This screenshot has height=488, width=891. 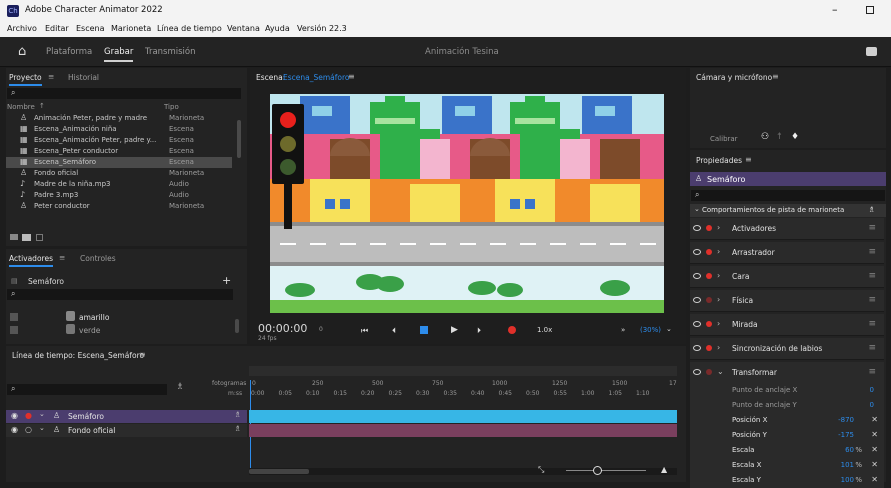 What do you see at coordinates (98, 258) in the screenshot?
I see `tab-controles: Controles` at bounding box center [98, 258].